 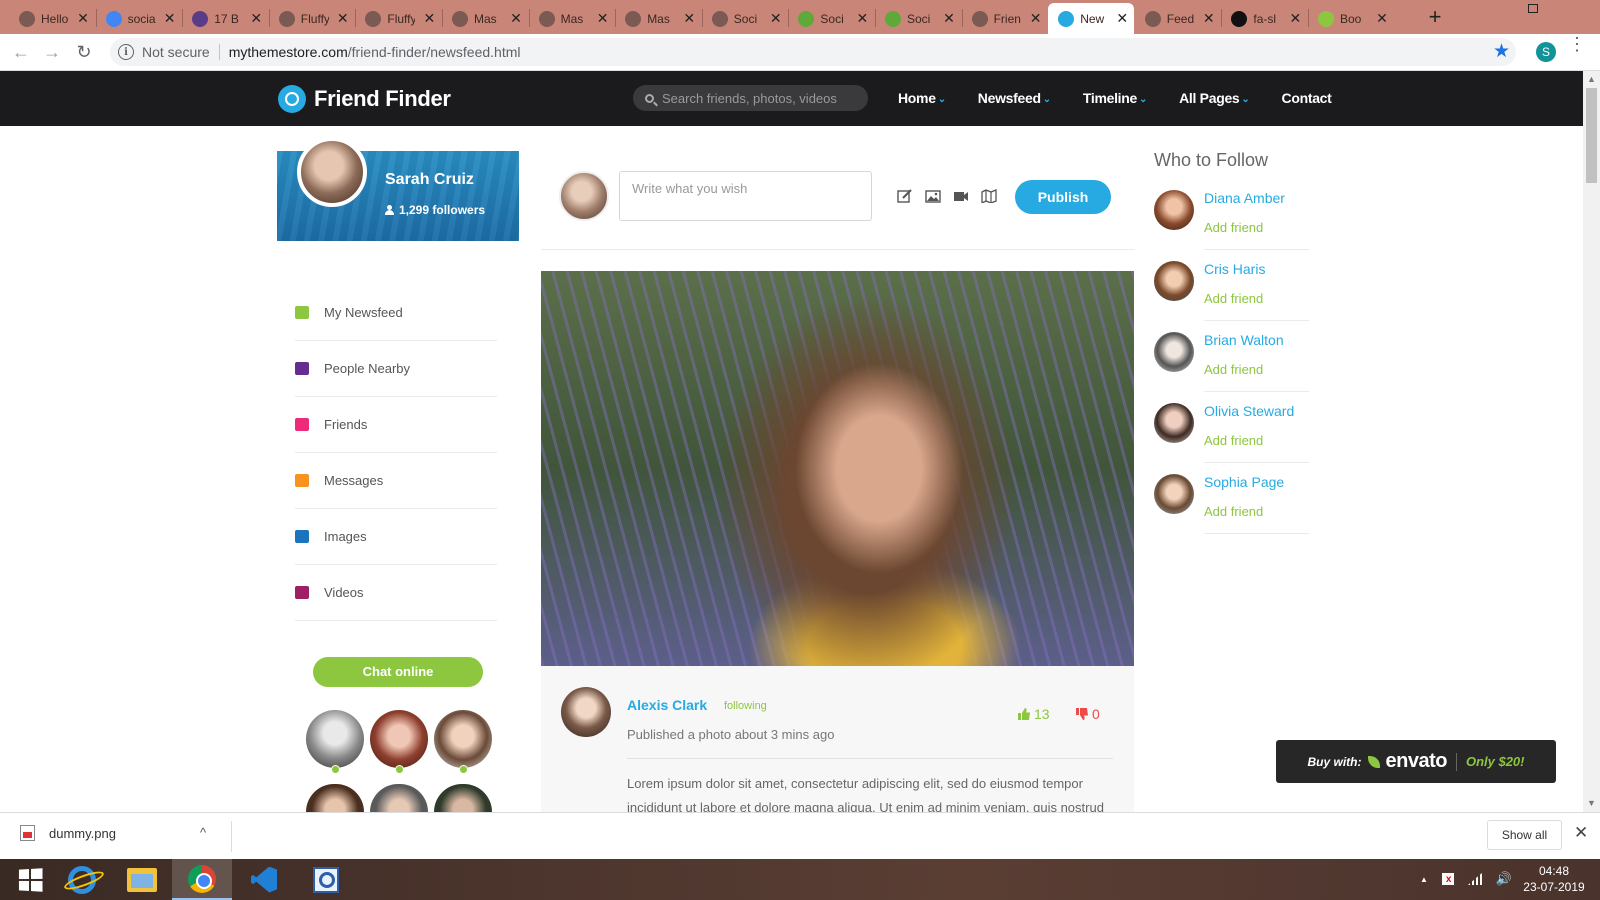 I want to click on status-composer-input, so click(x=745, y=196).